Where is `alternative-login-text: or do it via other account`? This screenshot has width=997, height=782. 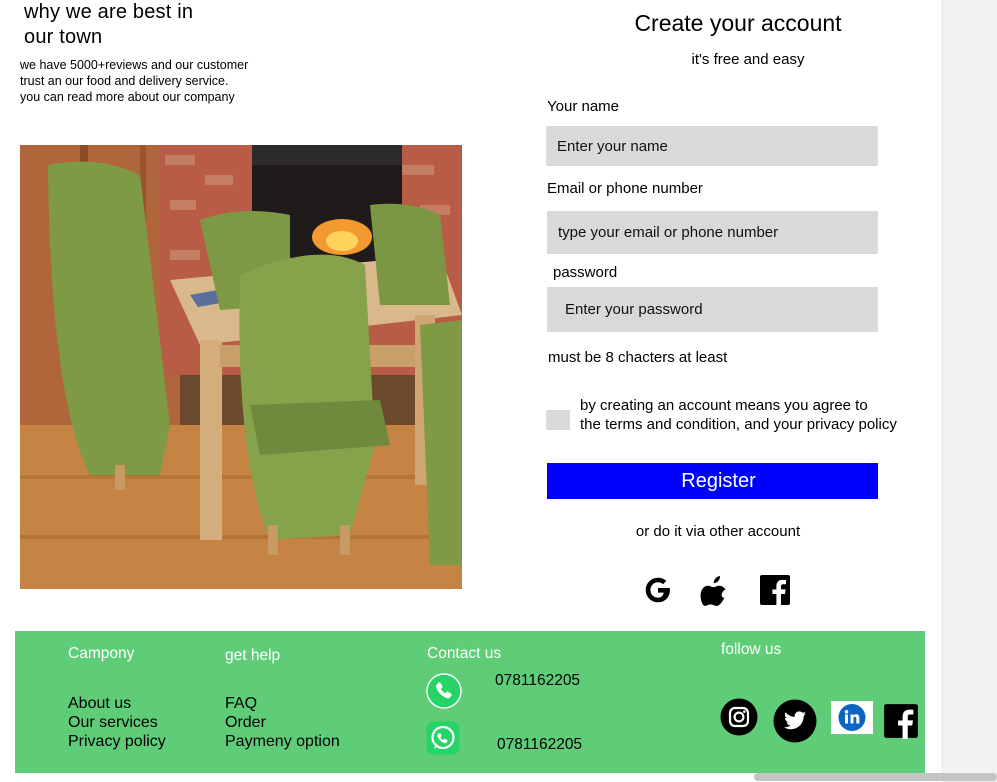 alternative-login-text: or do it via other account is located at coordinates (718, 531).